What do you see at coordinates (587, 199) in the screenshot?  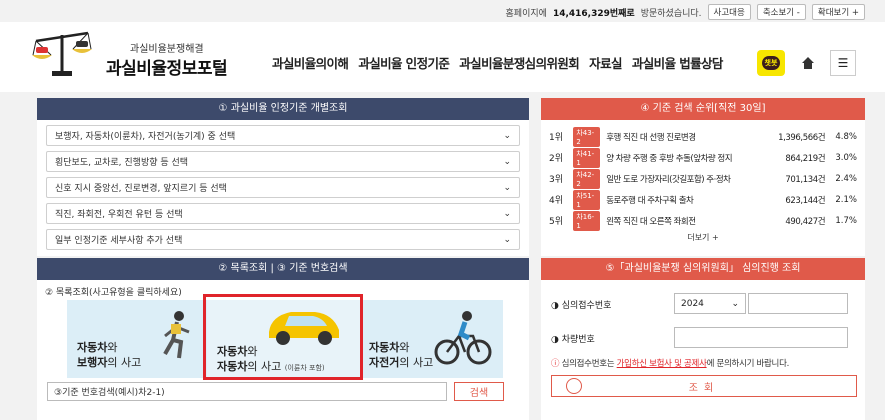 I see `rank-tag: 차51-1` at bounding box center [587, 199].